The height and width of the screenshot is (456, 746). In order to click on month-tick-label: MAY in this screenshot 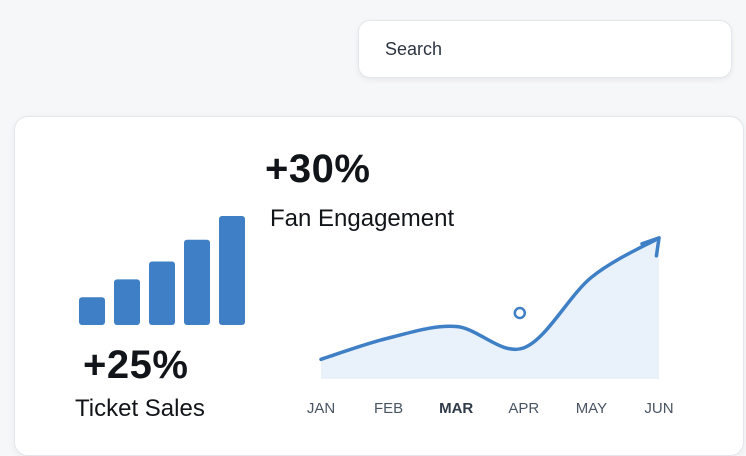, I will do `click(591, 408)`.